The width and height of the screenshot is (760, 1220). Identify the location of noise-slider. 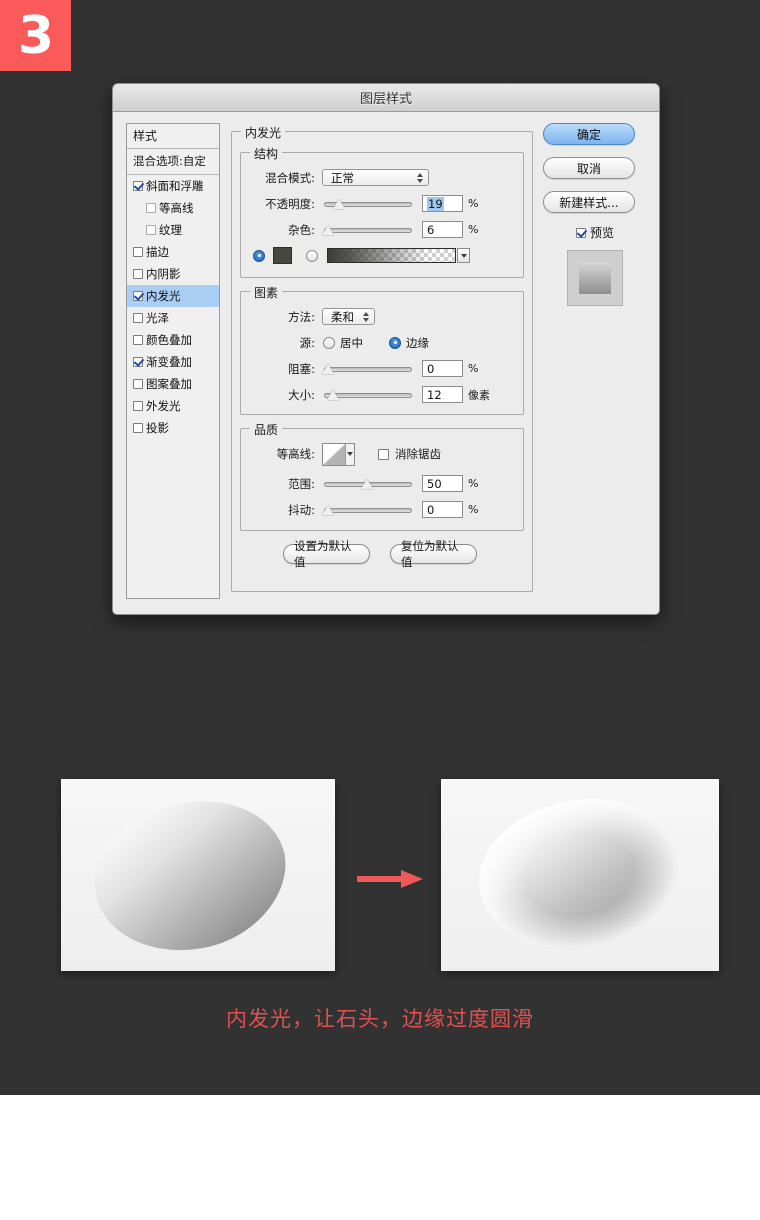
(367, 230).